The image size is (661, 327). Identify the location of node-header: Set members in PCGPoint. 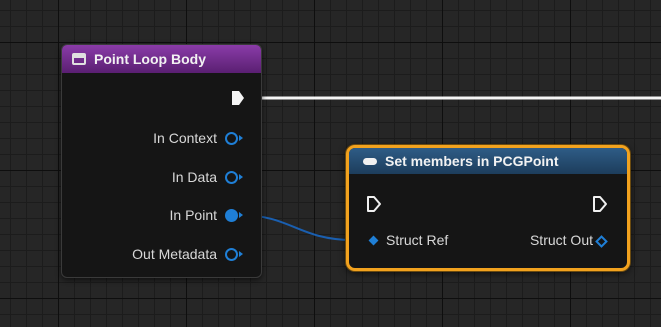
(488, 161).